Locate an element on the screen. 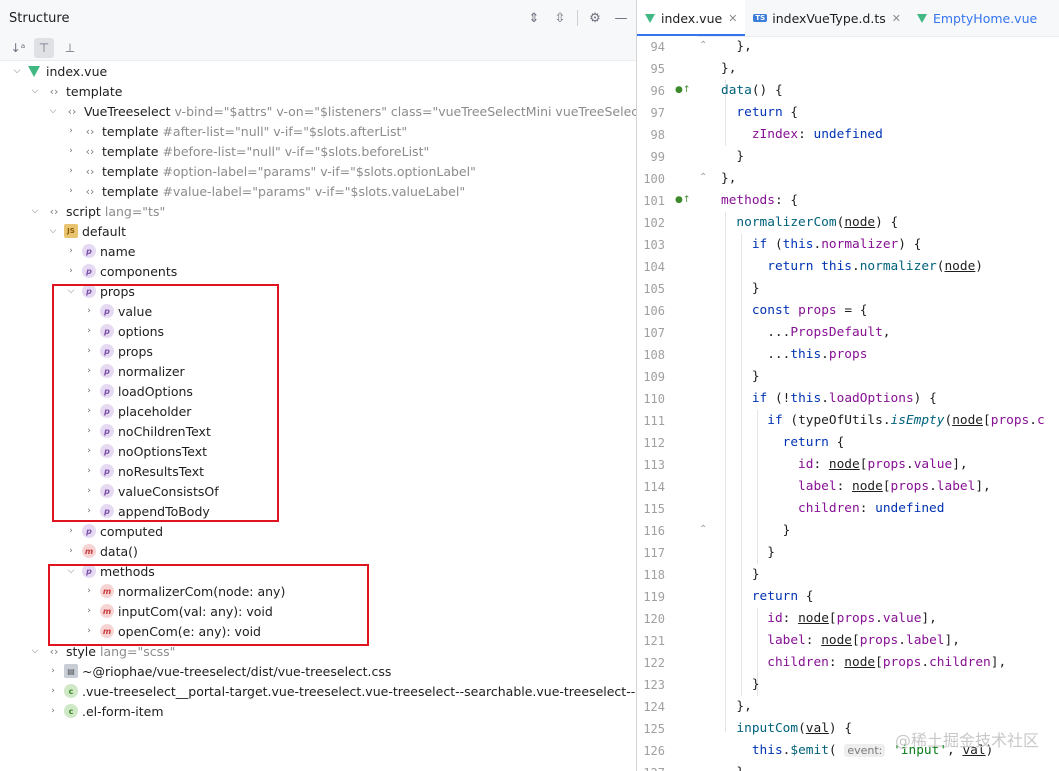  expand-all-icon: ⇕ is located at coordinates (534, 18).